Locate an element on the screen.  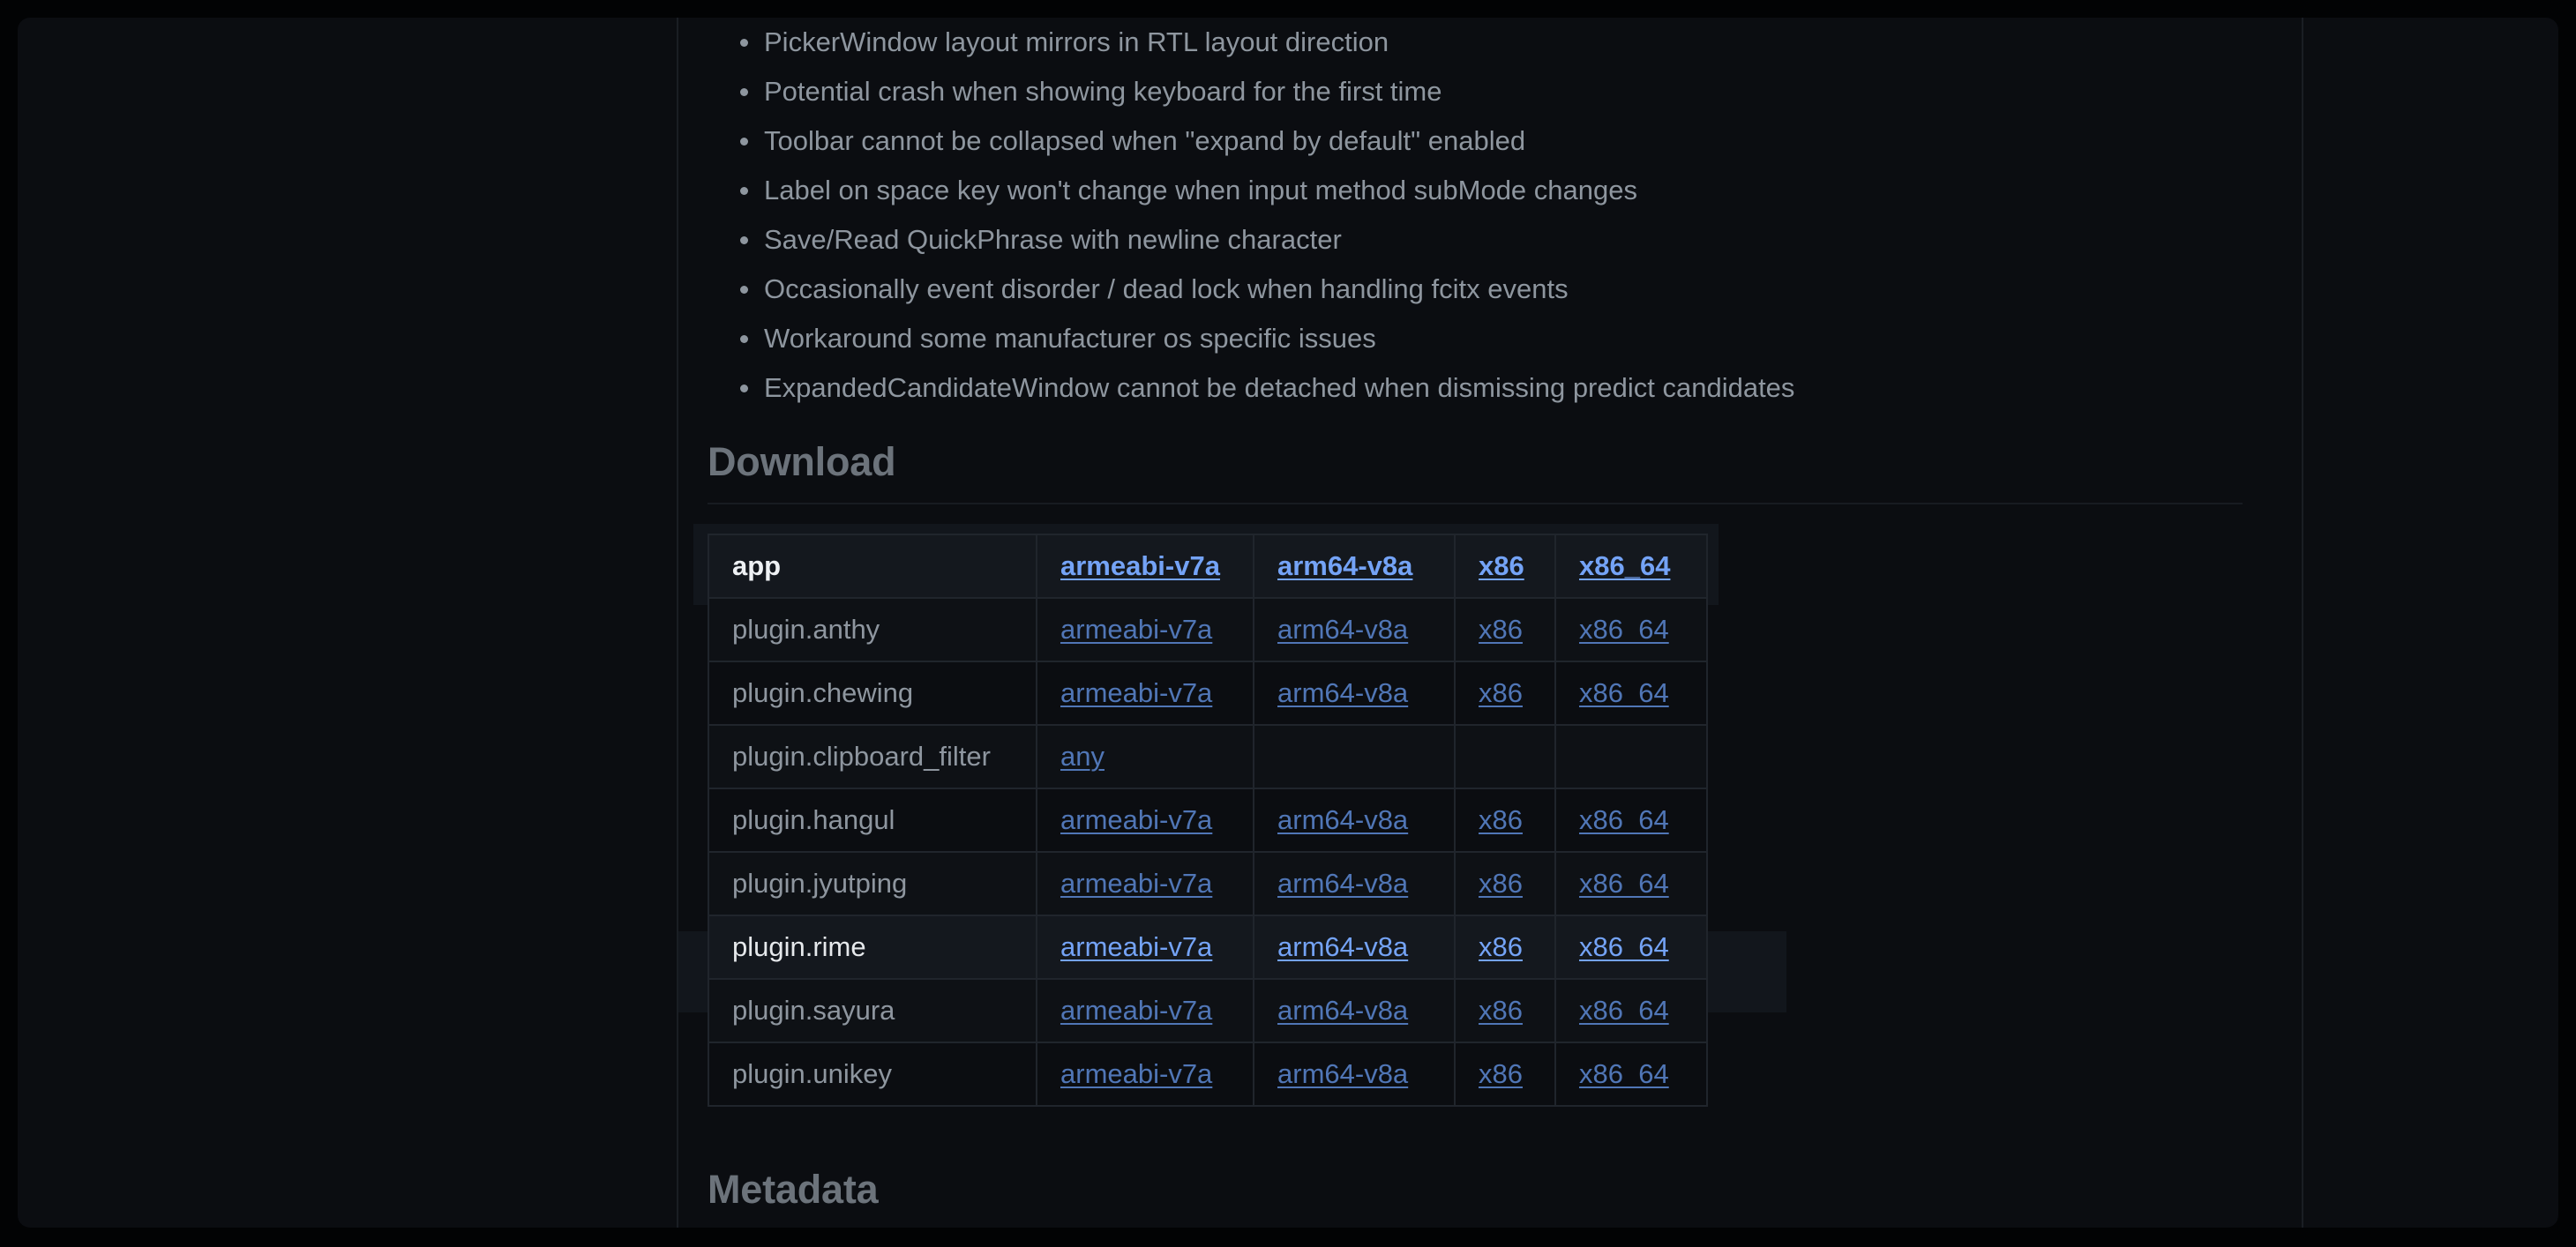
table-cell-name: plugin.anthy is located at coordinates (873, 629).